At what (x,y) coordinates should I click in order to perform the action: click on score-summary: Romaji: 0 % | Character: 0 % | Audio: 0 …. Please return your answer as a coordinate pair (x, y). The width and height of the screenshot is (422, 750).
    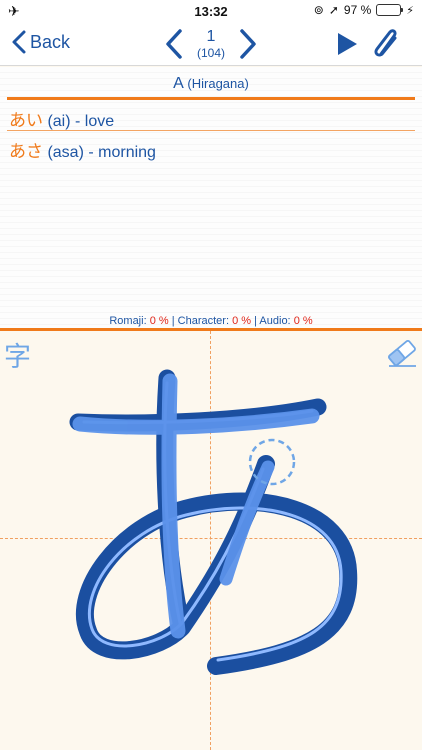
    Looking at the image, I should click on (211, 321).